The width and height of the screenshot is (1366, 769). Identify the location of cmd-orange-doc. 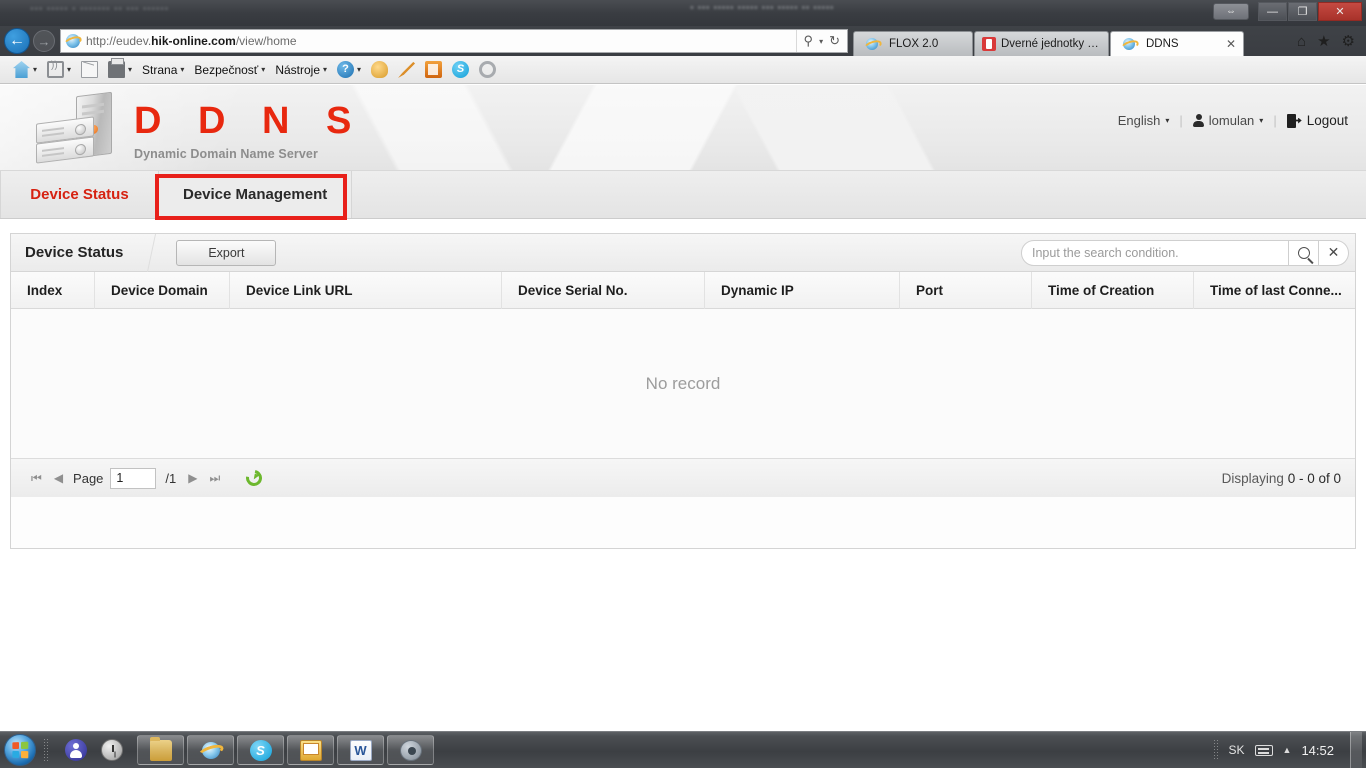
(433, 69).